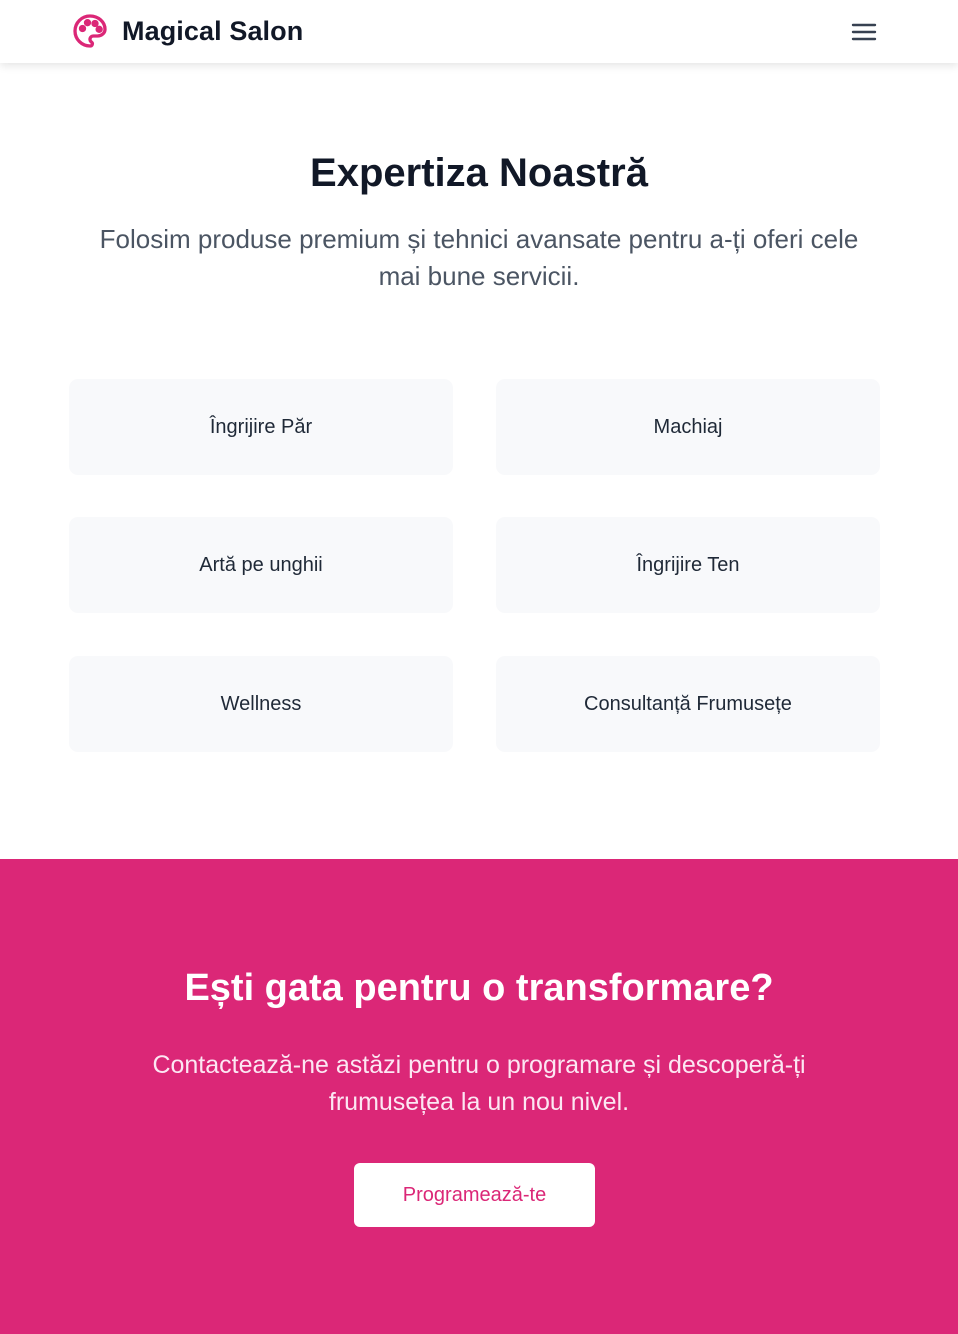  I want to click on menu-toggle-button, so click(864, 32).